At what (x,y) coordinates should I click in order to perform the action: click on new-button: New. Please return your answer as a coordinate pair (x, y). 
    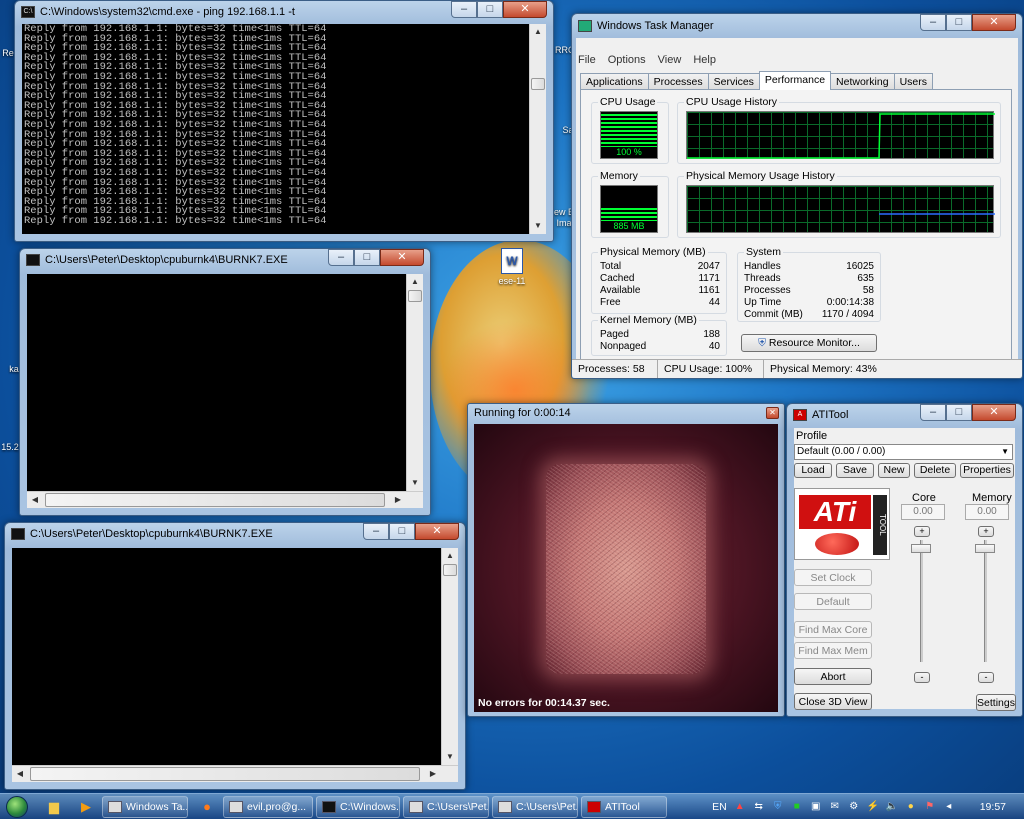
    Looking at the image, I should click on (894, 470).